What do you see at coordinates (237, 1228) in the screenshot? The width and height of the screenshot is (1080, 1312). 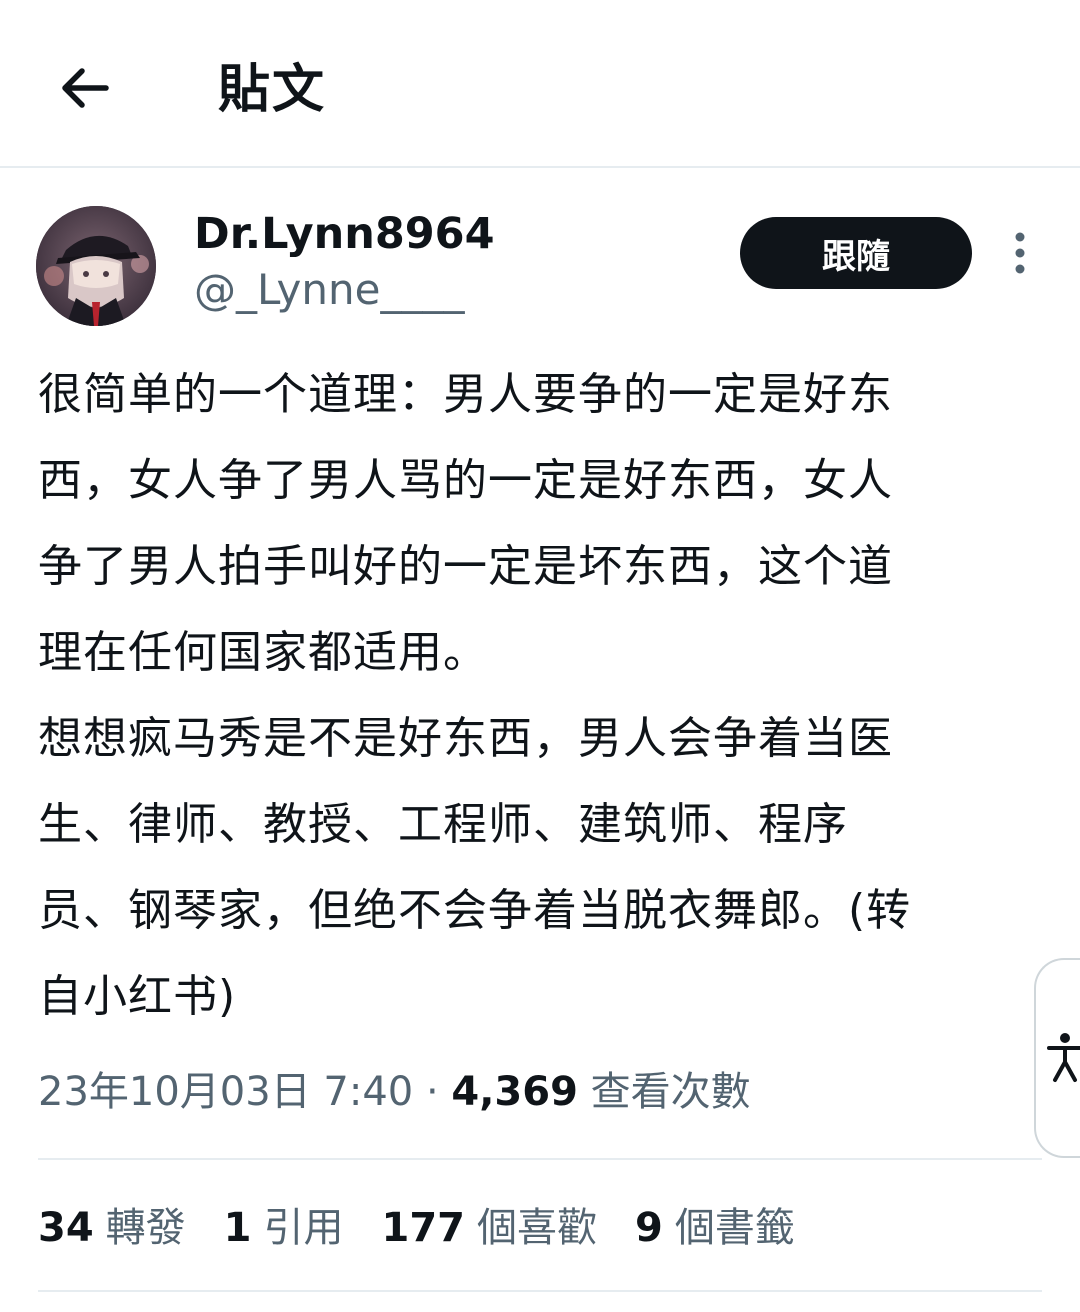 I see `quotes-count: 1` at bounding box center [237, 1228].